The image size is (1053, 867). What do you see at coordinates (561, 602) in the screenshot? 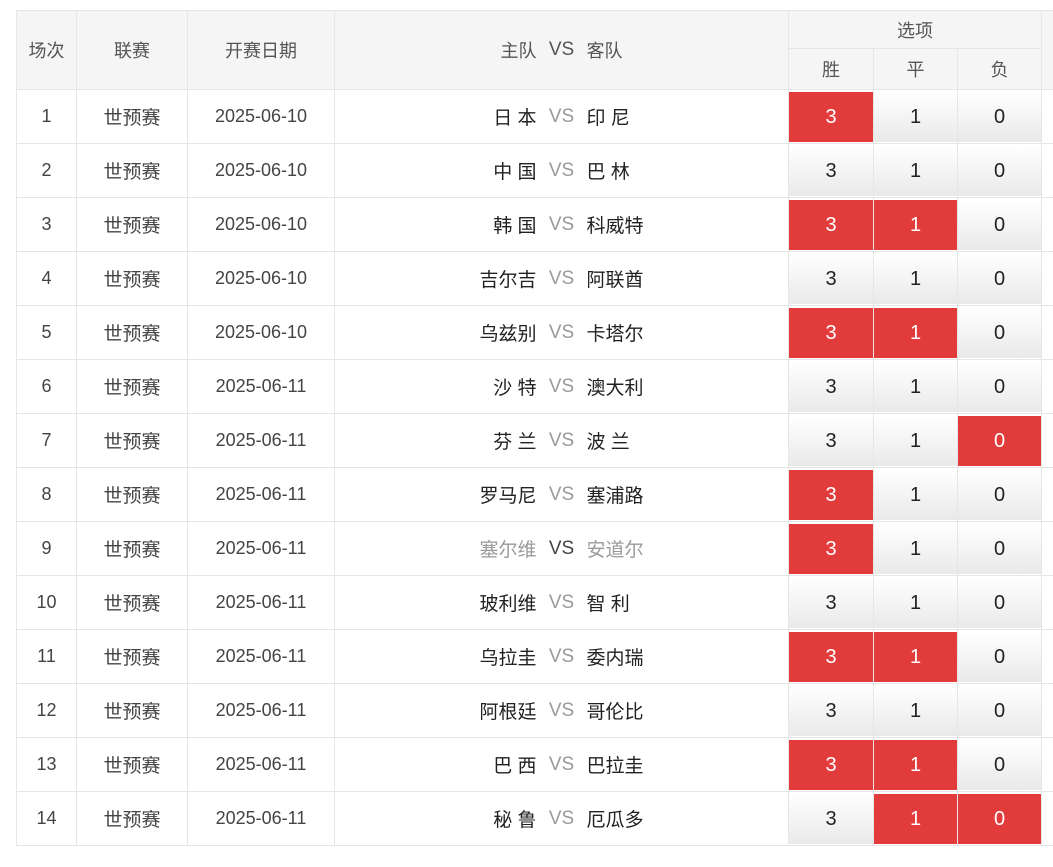
I see `match-teams: 玻利维 VS 智 利` at bounding box center [561, 602].